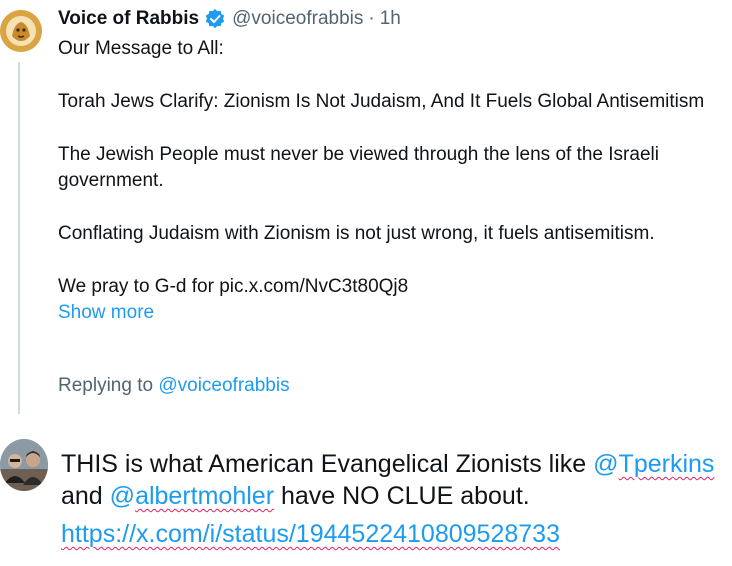 This screenshot has width=732, height=566. I want to click on replying-mention-link: @voiceofrabbis, so click(223, 385).